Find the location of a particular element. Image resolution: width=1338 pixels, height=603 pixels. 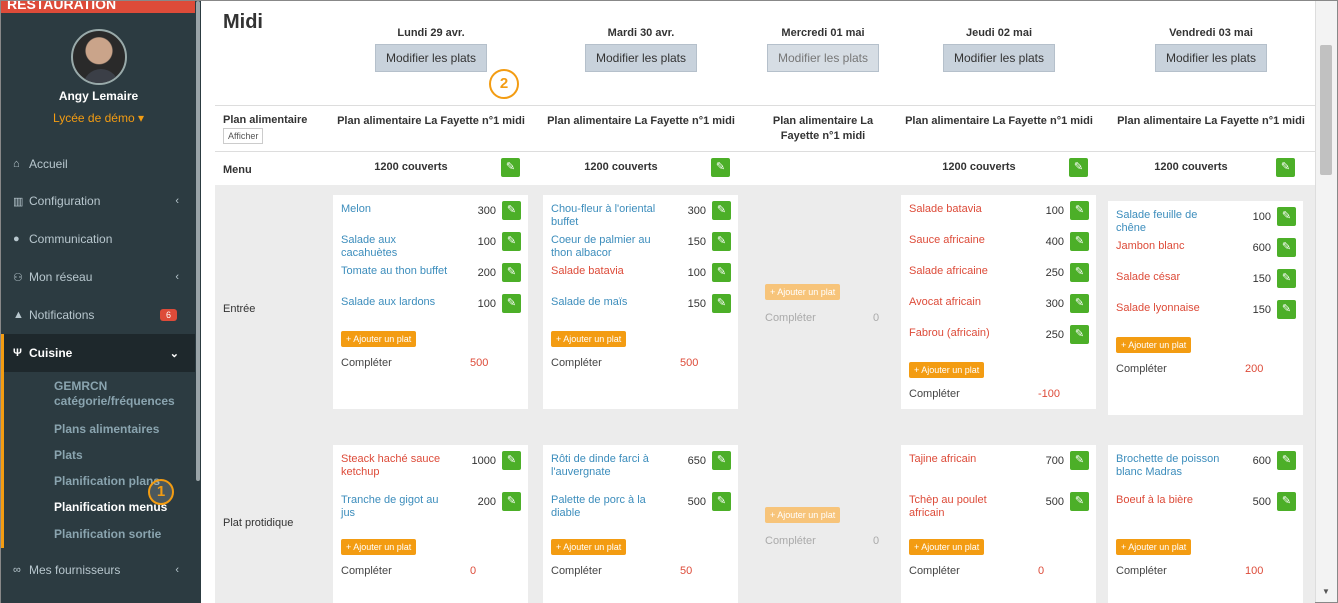

day-header: Mercredi 01 mai Modifier les plats is located at coordinates (823, 49).